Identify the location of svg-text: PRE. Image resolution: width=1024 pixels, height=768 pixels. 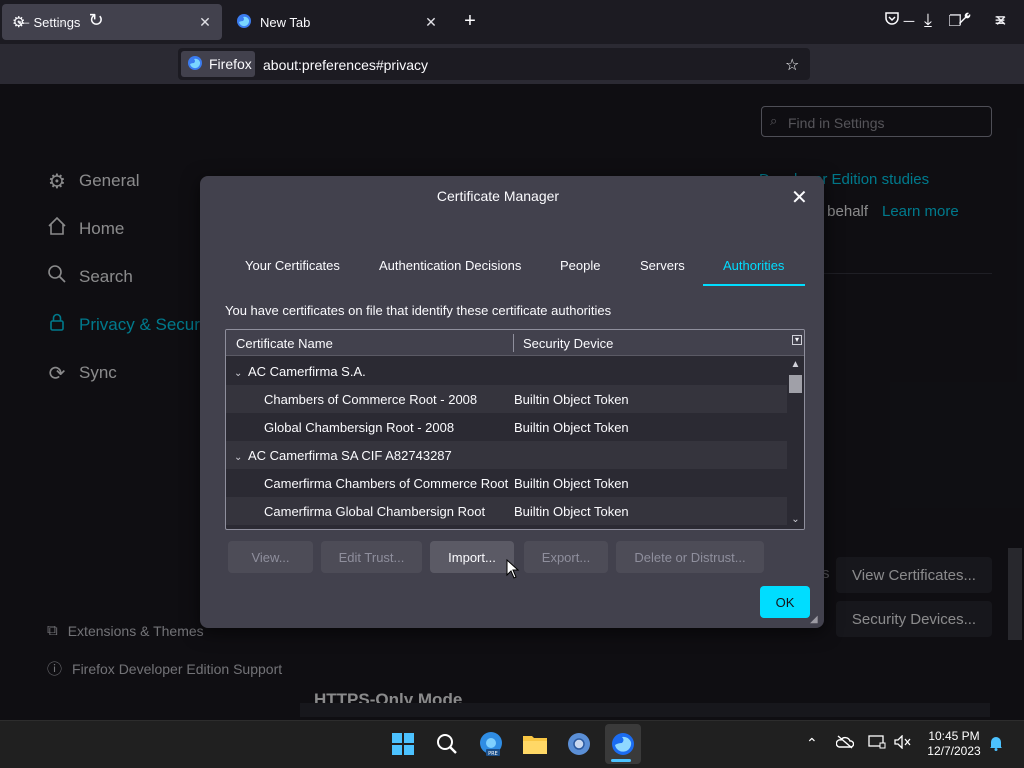
(493, 754).